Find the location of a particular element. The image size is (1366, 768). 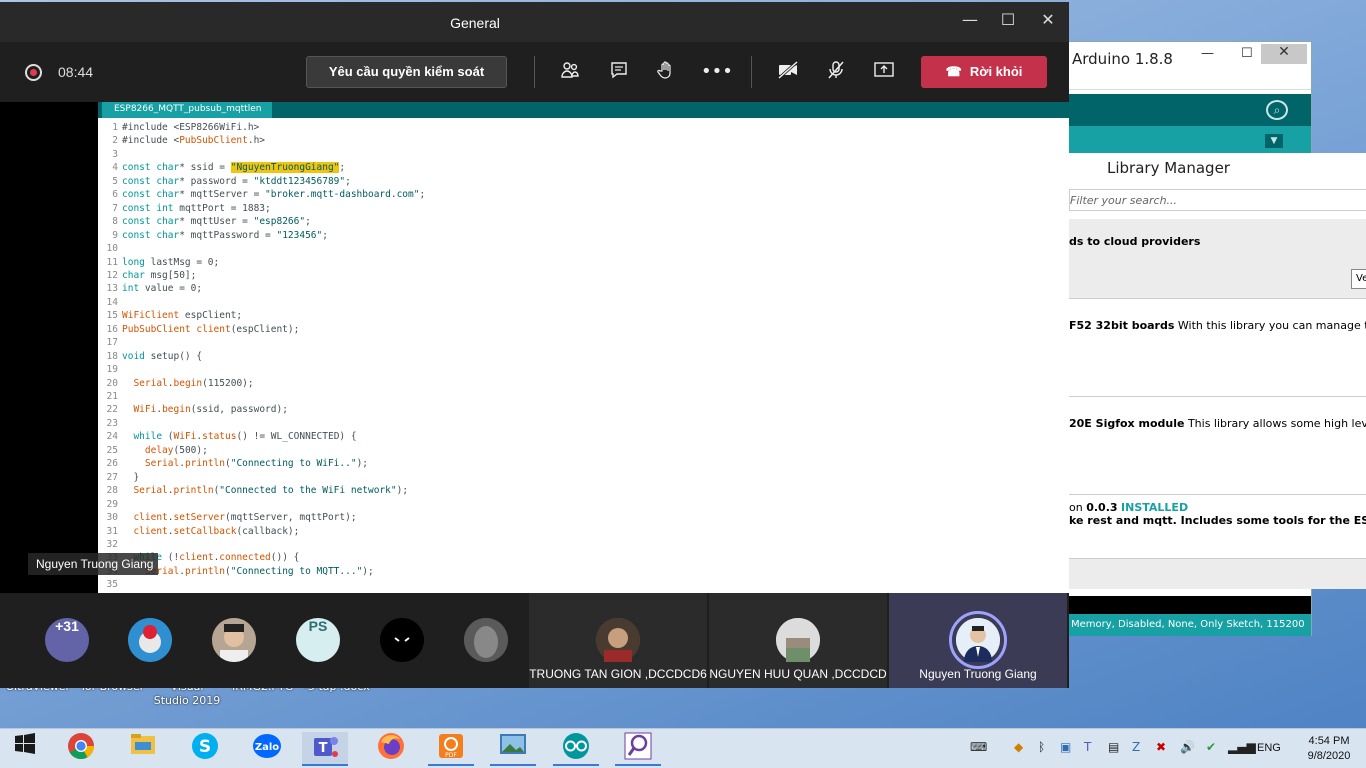

line-number: 2 is located at coordinates (115, 141).